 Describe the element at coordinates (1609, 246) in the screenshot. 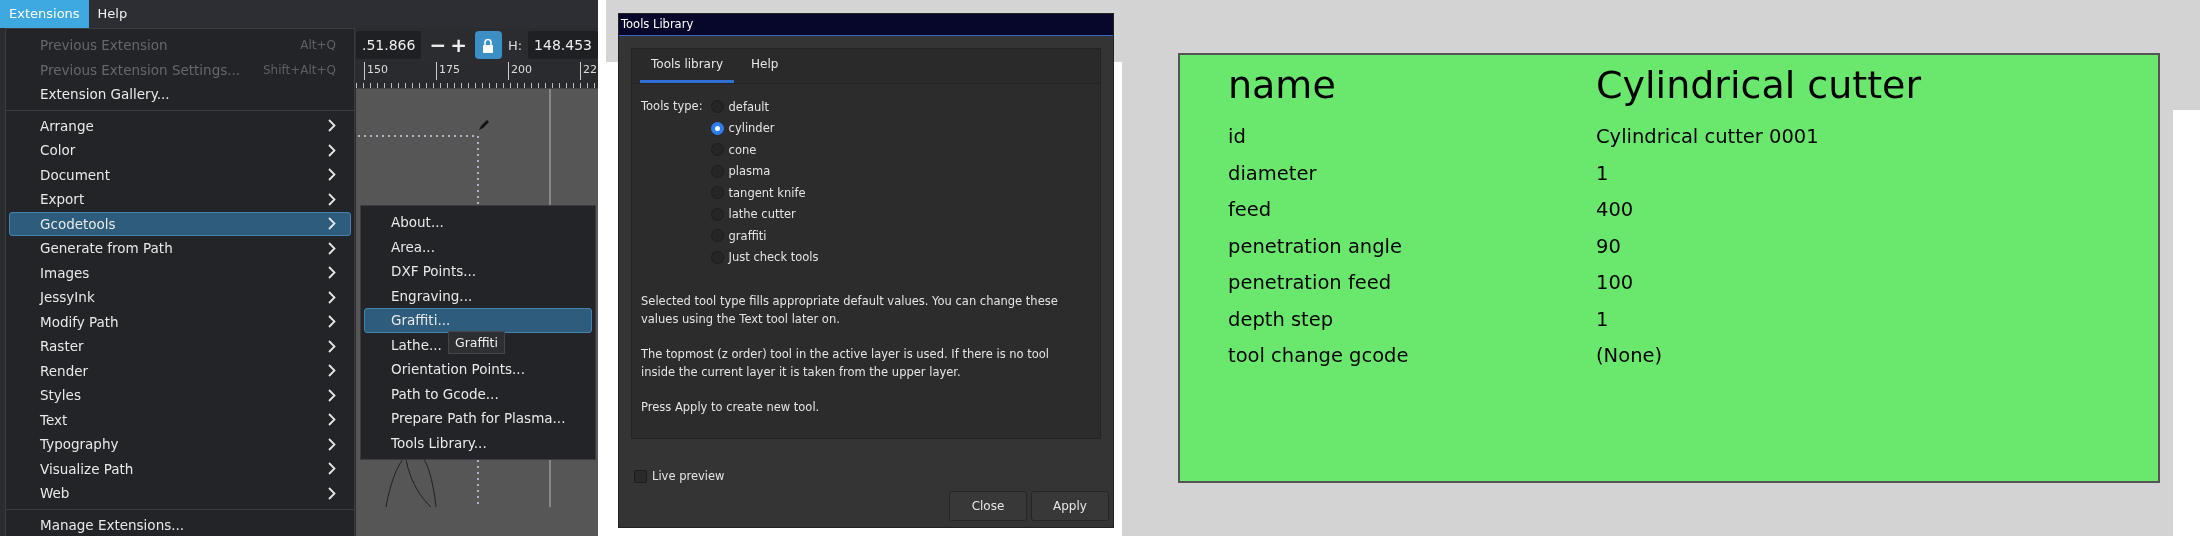

I see `property-value: 90` at that location.